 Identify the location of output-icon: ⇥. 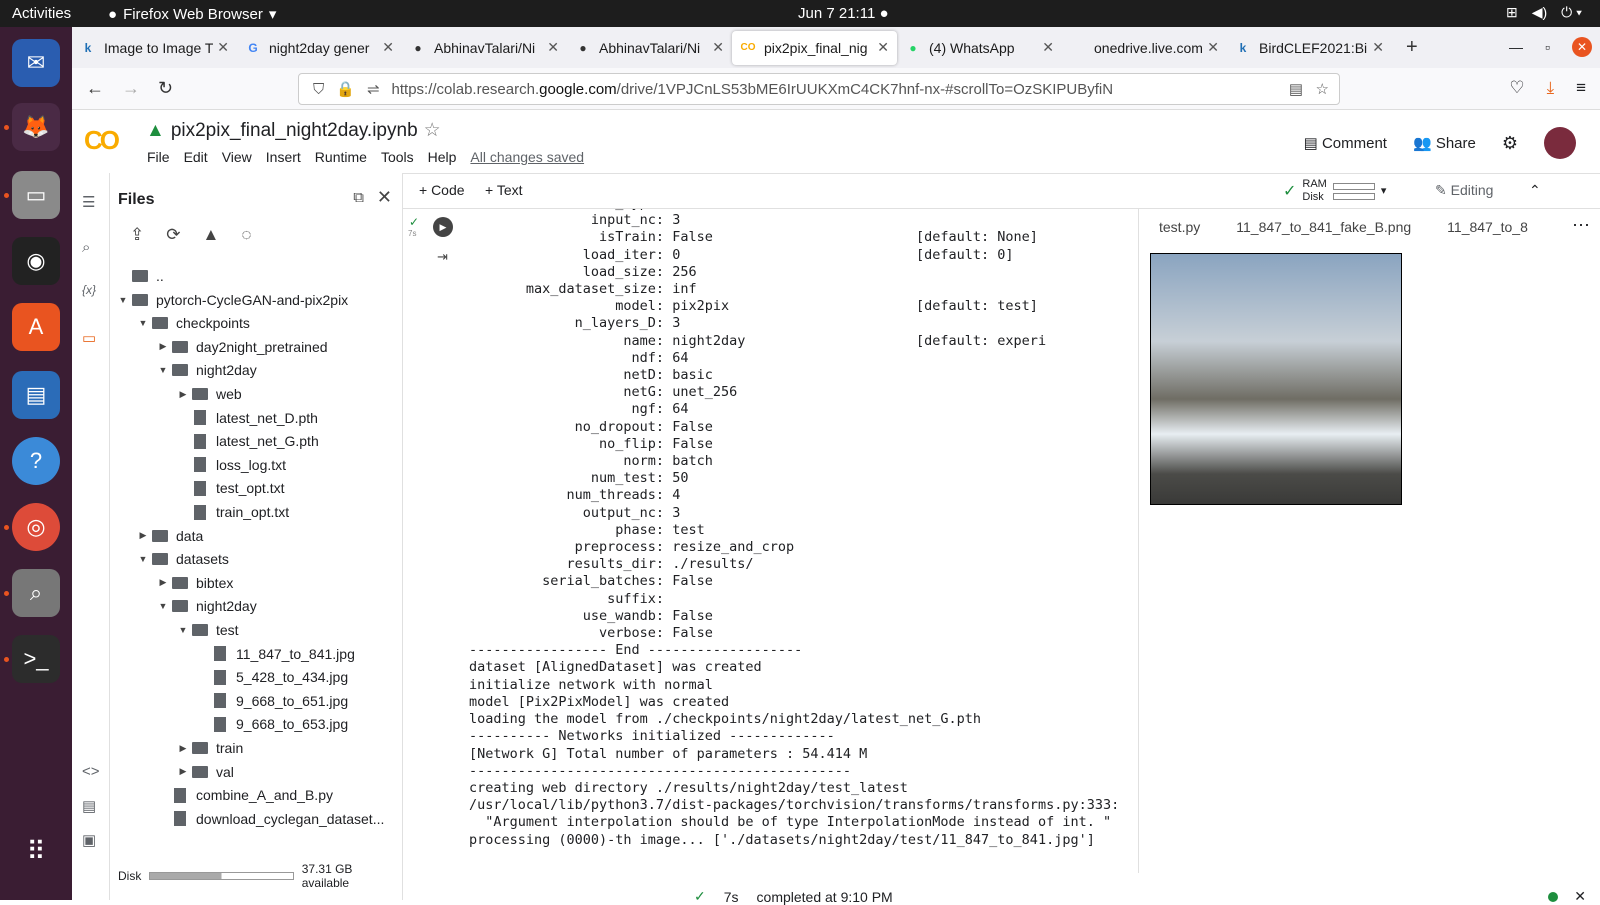
(442, 257).